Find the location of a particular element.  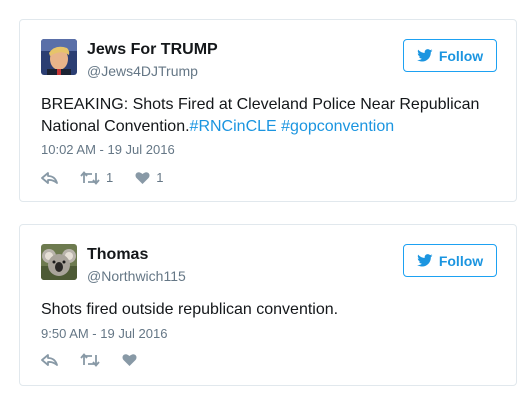

retweet-button: 1 is located at coordinates (96, 177).